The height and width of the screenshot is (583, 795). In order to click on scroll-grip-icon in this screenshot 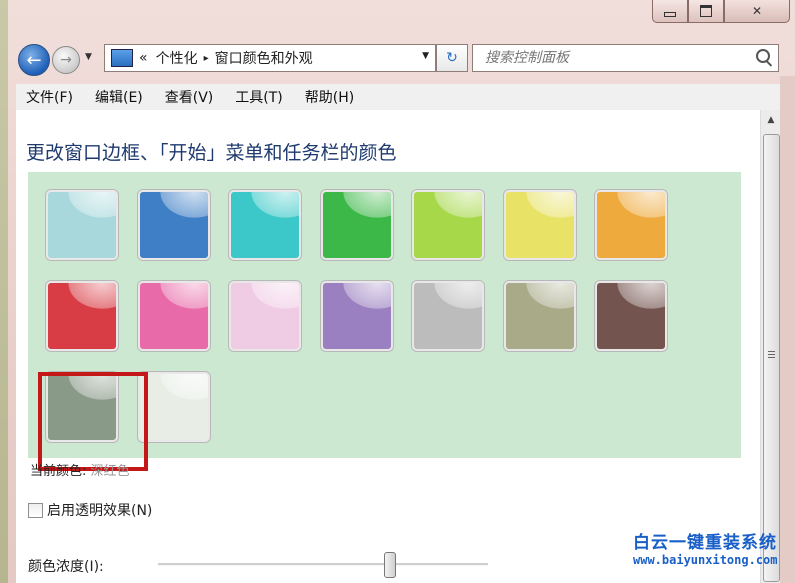, I will do `click(771, 351)`.